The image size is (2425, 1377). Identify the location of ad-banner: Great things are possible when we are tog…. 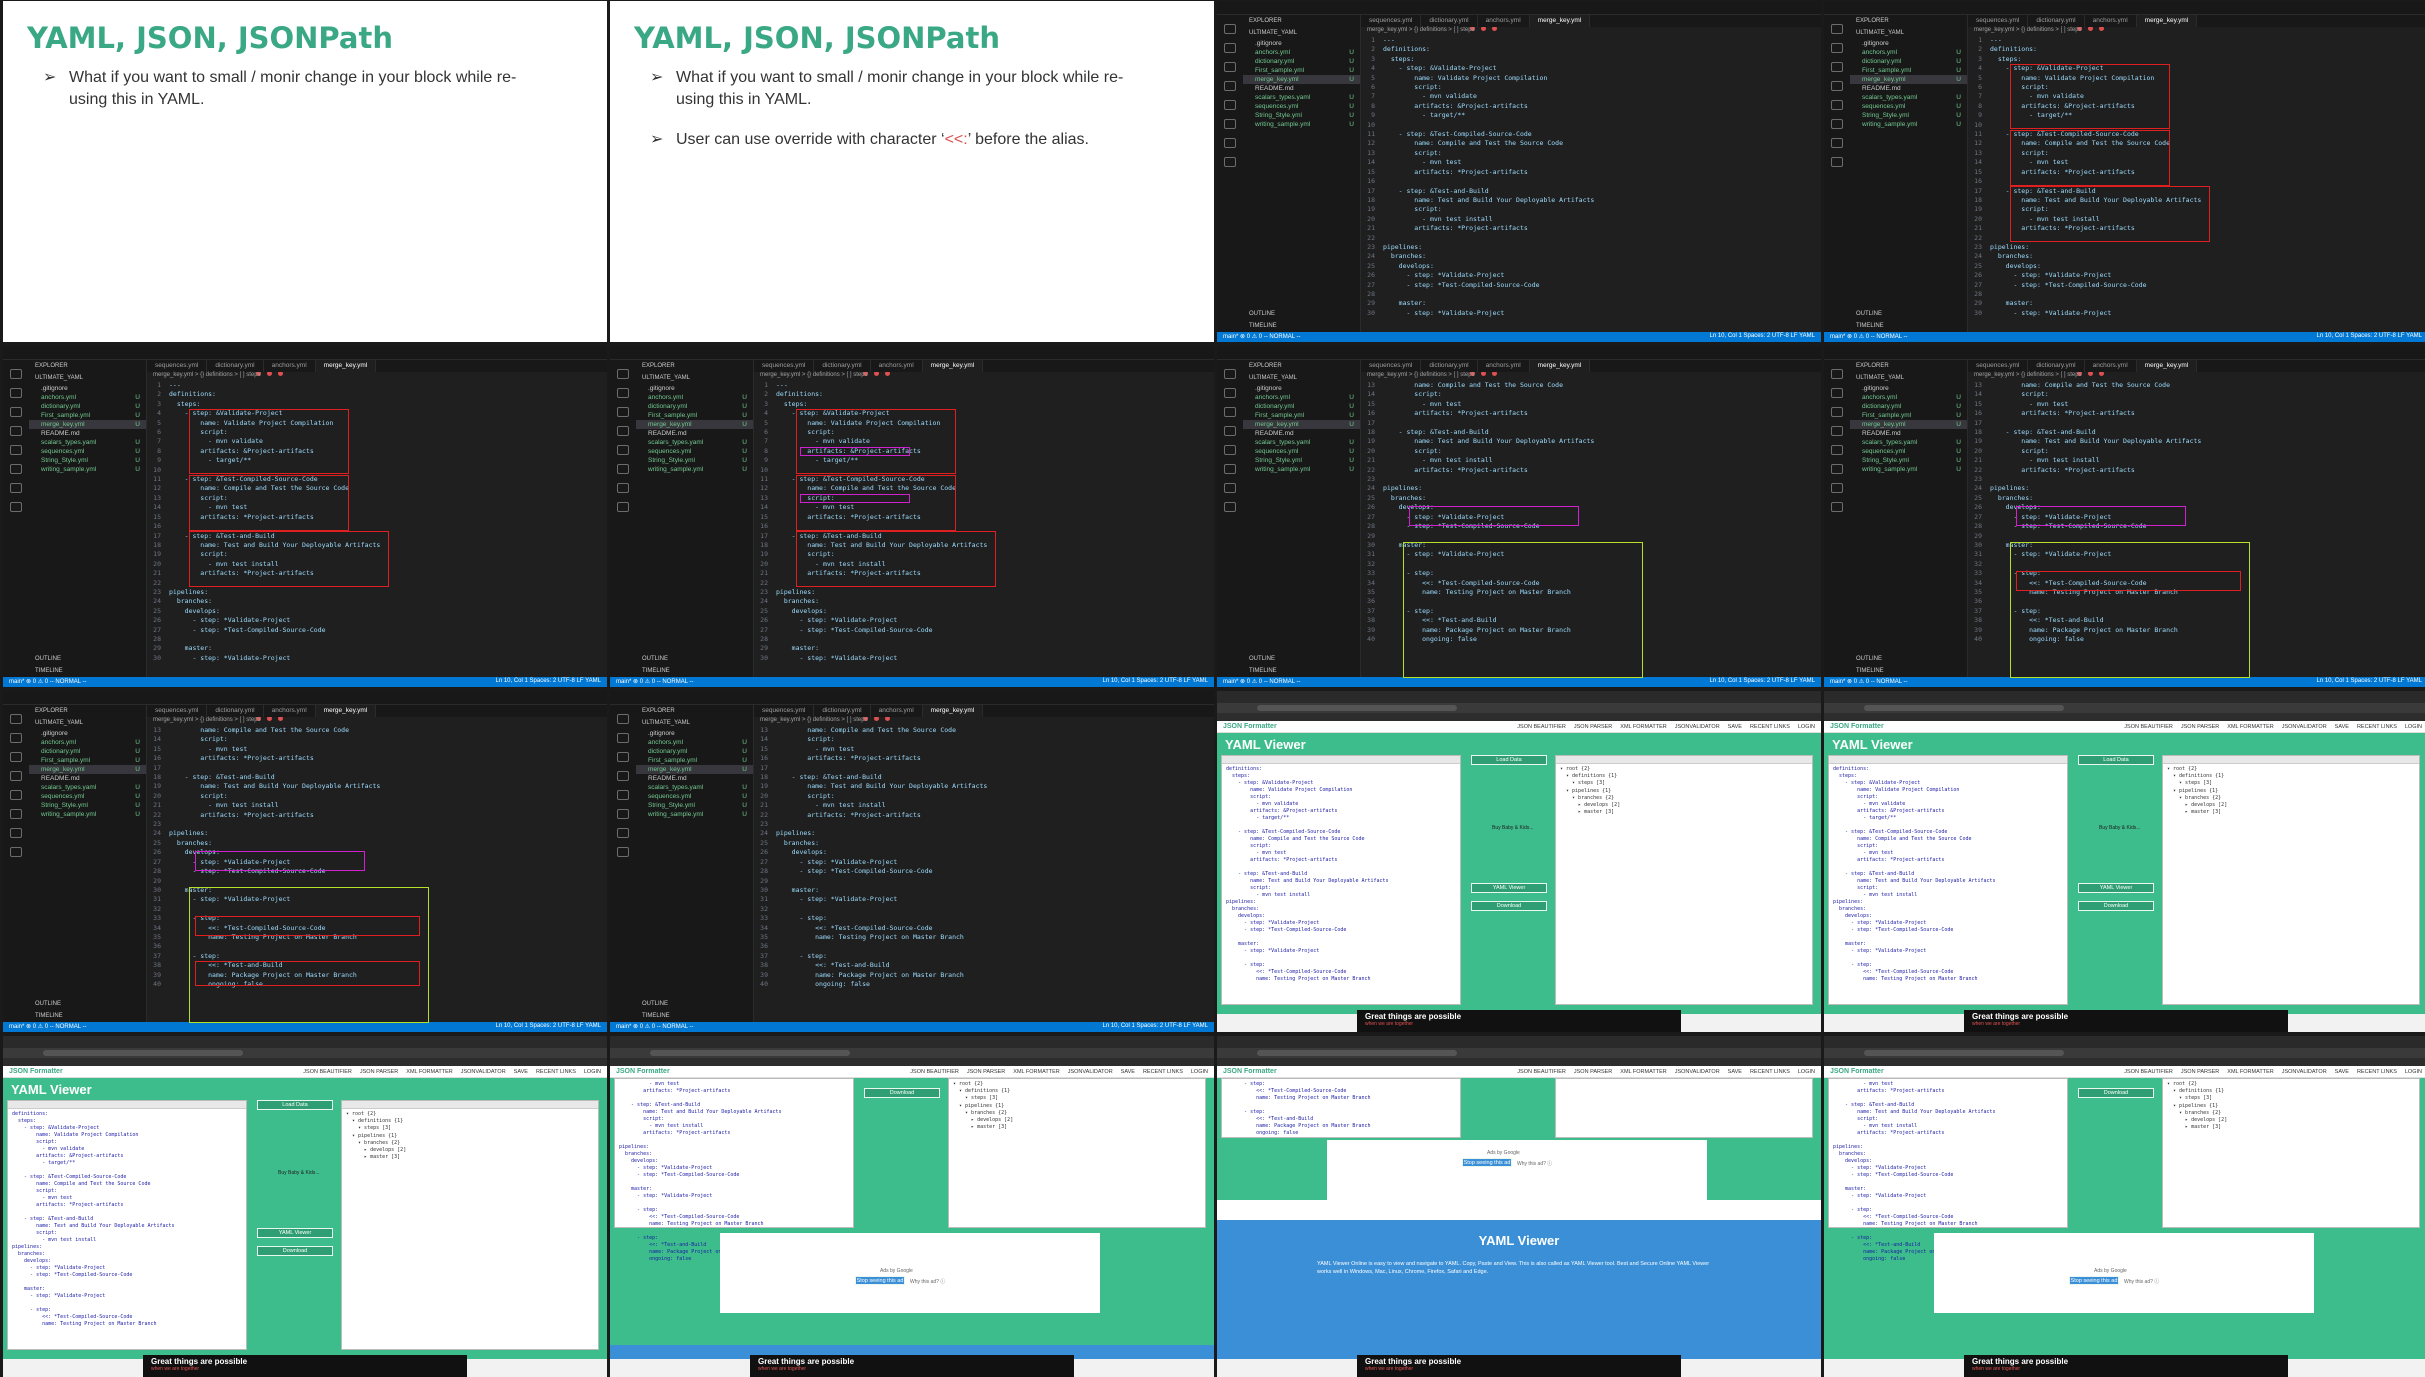
(305, 1366).